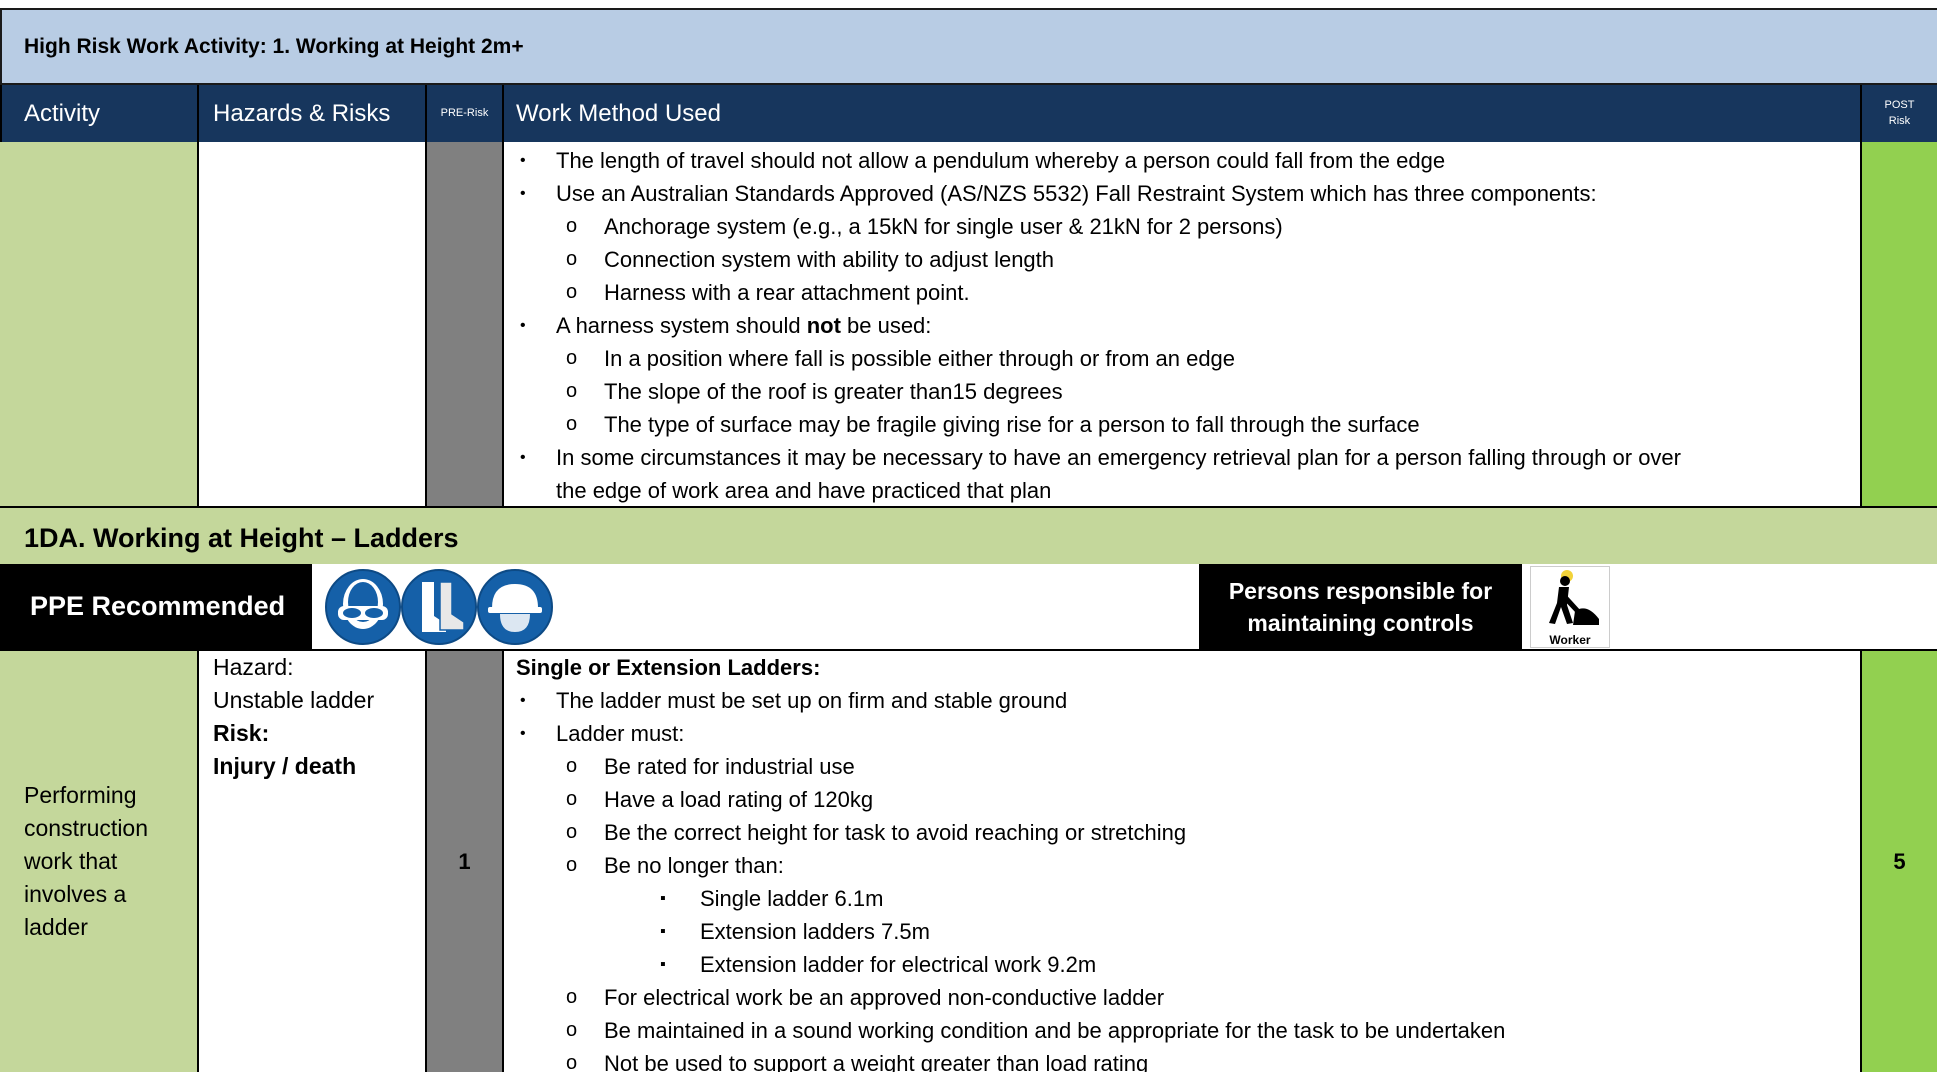 The width and height of the screenshot is (1937, 1072). Describe the element at coordinates (618, 113) in the screenshot. I see `header-method-label: Work Method Used` at that location.